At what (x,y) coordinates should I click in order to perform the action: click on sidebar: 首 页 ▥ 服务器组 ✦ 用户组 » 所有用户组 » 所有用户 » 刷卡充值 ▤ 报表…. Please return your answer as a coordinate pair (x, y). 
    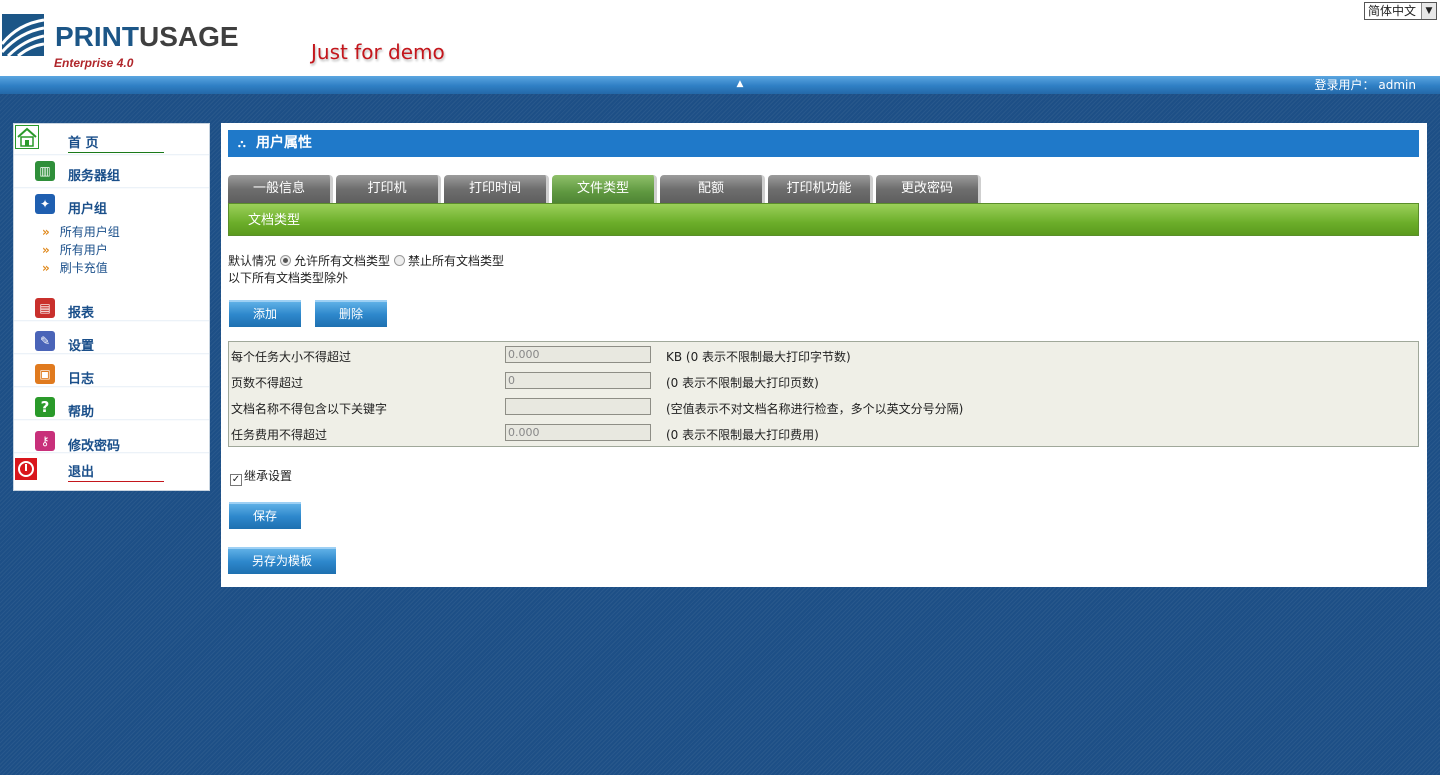
    Looking at the image, I should click on (111, 307).